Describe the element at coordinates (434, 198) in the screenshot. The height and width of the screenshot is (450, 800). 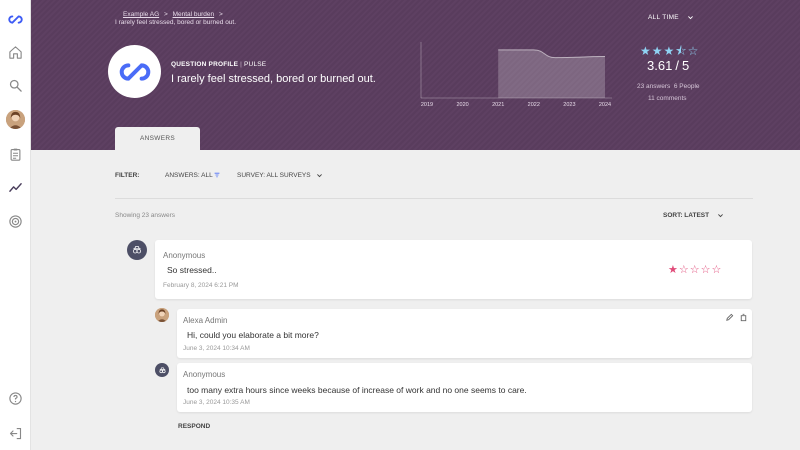
I see `divider` at that location.